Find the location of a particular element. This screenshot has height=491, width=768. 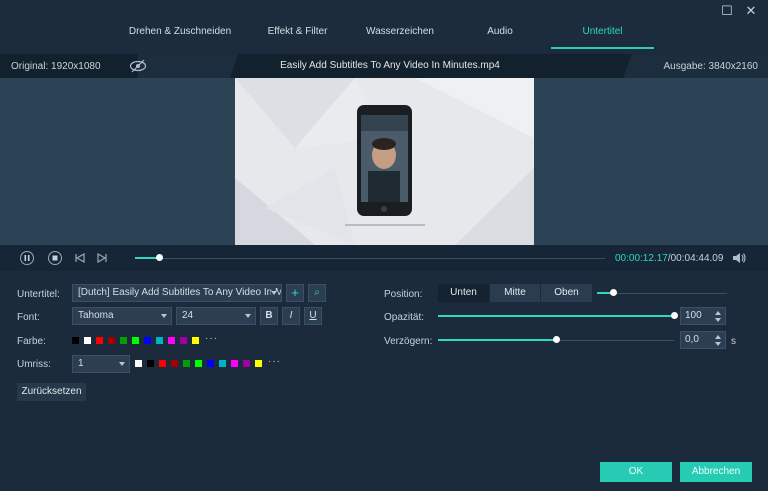

pause-button is located at coordinates (27, 258).